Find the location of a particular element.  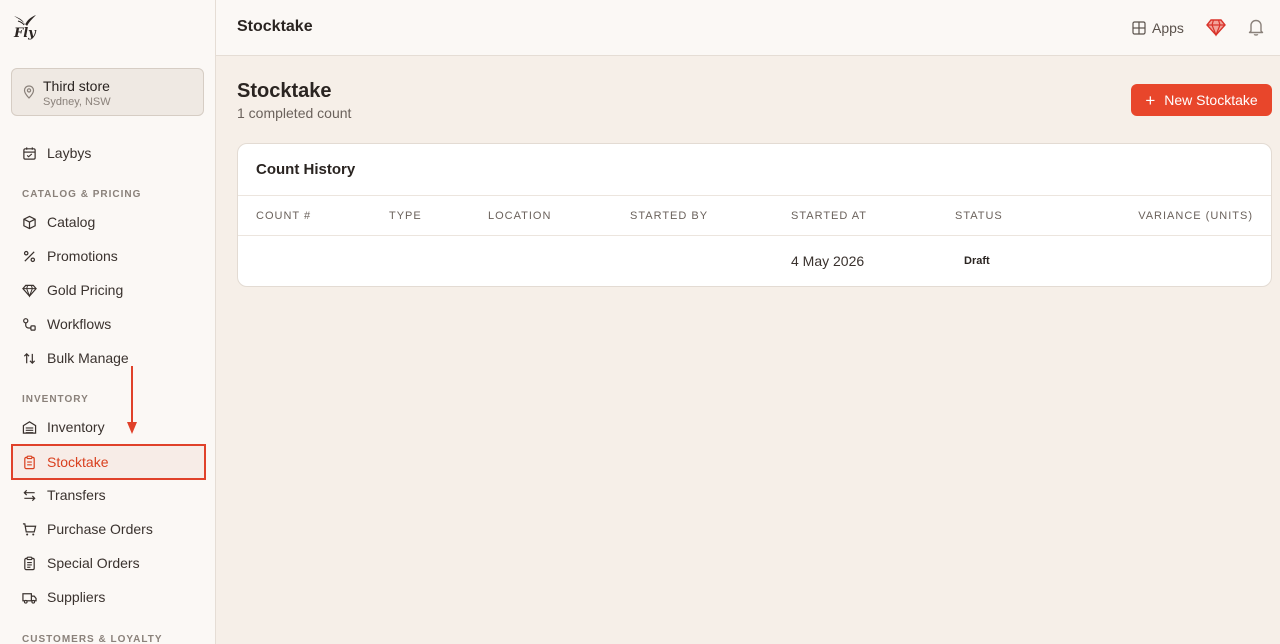

sidebar-item-promotions: Promotions is located at coordinates (108, 256).